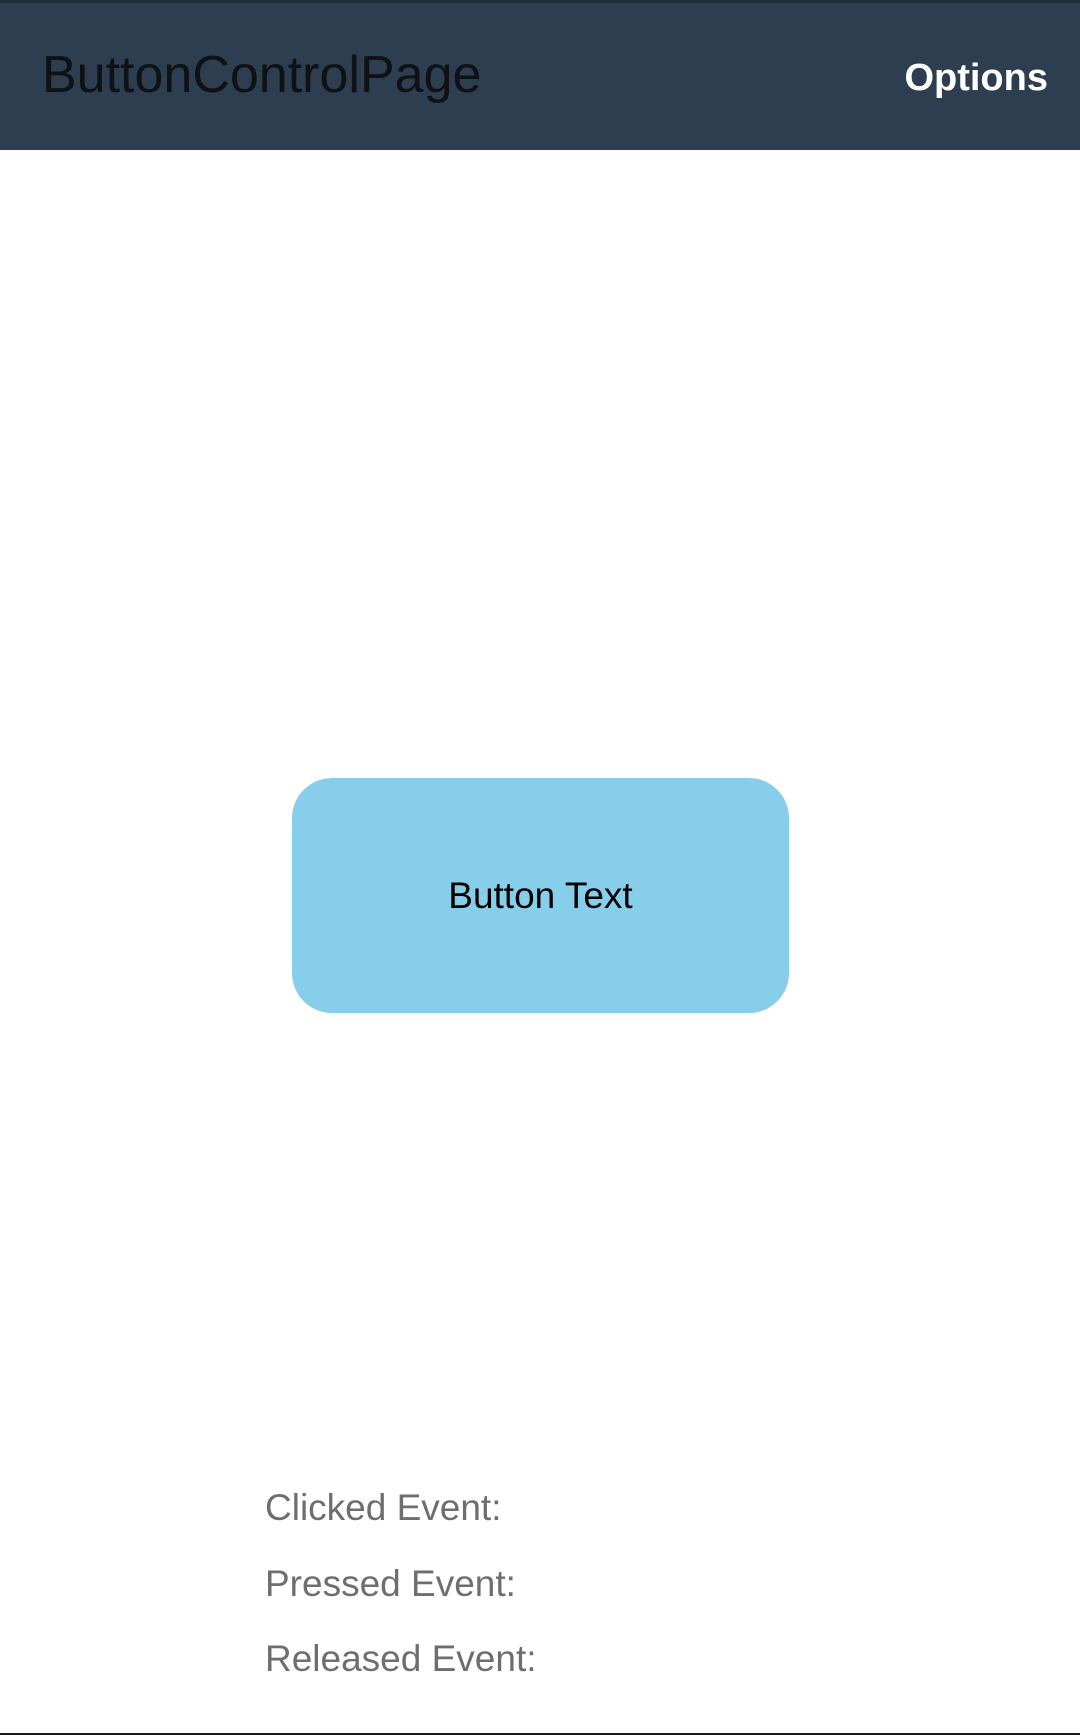 The width and height of the screenshot is (1080, 1735). I want to click on main-button-label: Button Text, so click(540, 895).